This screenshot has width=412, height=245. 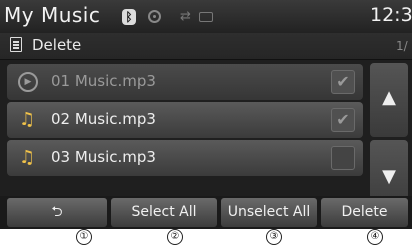 I want to click on list-item-label: 01 Music.mp3, so click(x=103, y=81).